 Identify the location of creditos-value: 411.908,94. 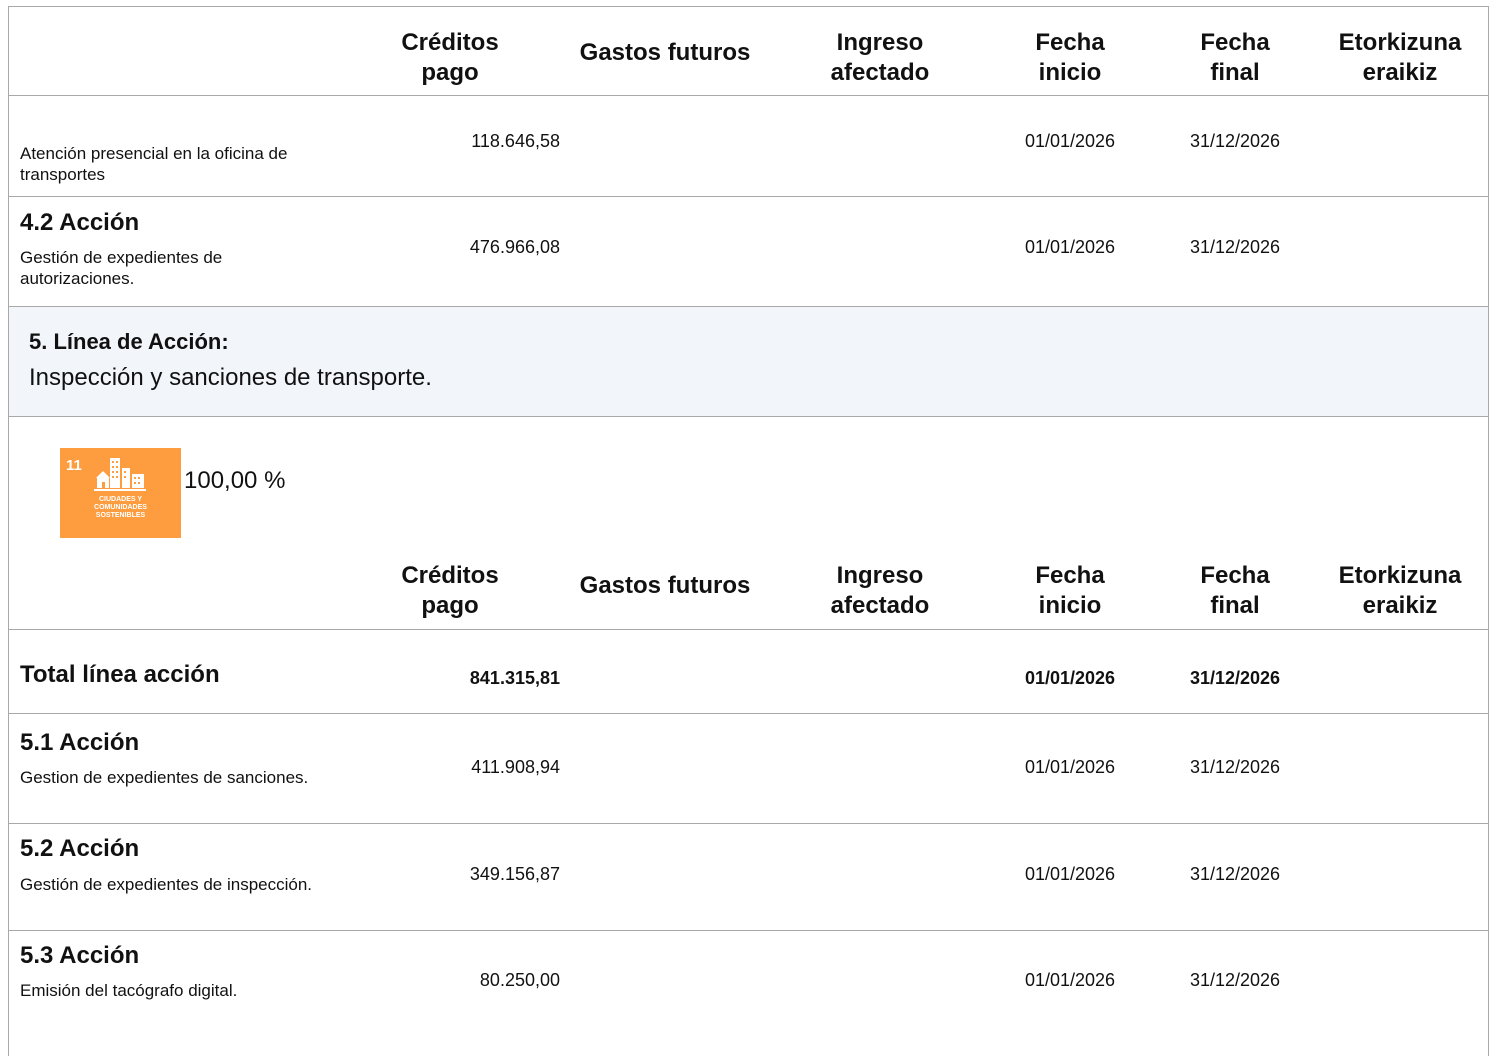
(515, 767).